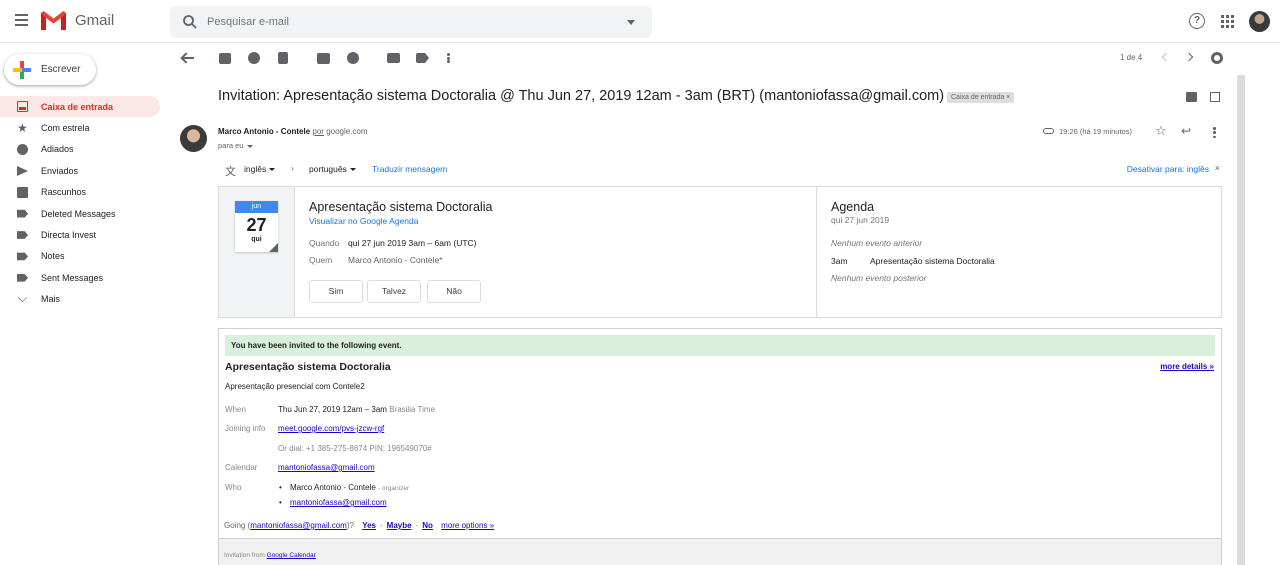 This screenshot has width=1280, height=565. What do you see at coordinates (188, 58) in the screenshot?
I see `back-arrow-icon` at bounding box center [188, 58].